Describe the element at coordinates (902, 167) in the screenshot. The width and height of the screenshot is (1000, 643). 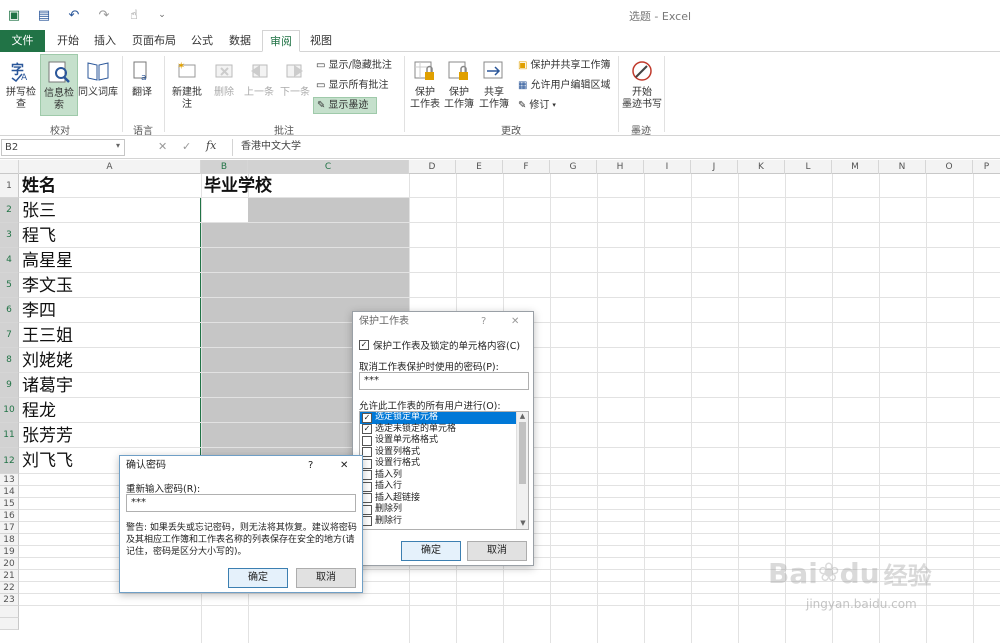
I see `col-header-n: N` at that location.